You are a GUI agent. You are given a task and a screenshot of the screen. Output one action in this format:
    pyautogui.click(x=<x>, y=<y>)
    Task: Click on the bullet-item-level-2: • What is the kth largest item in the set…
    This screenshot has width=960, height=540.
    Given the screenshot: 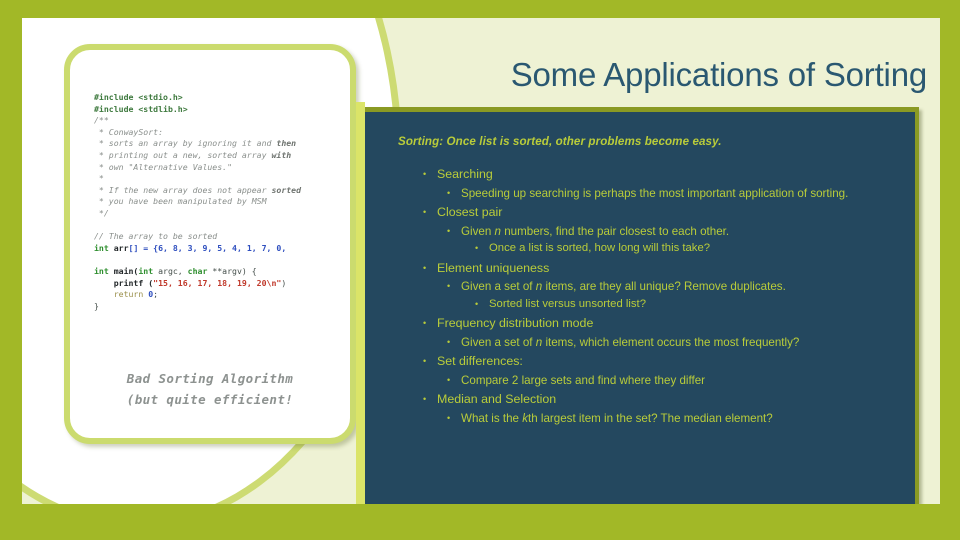 What is the action you would take?
    pyautogui.click(x=666, y=419)
    